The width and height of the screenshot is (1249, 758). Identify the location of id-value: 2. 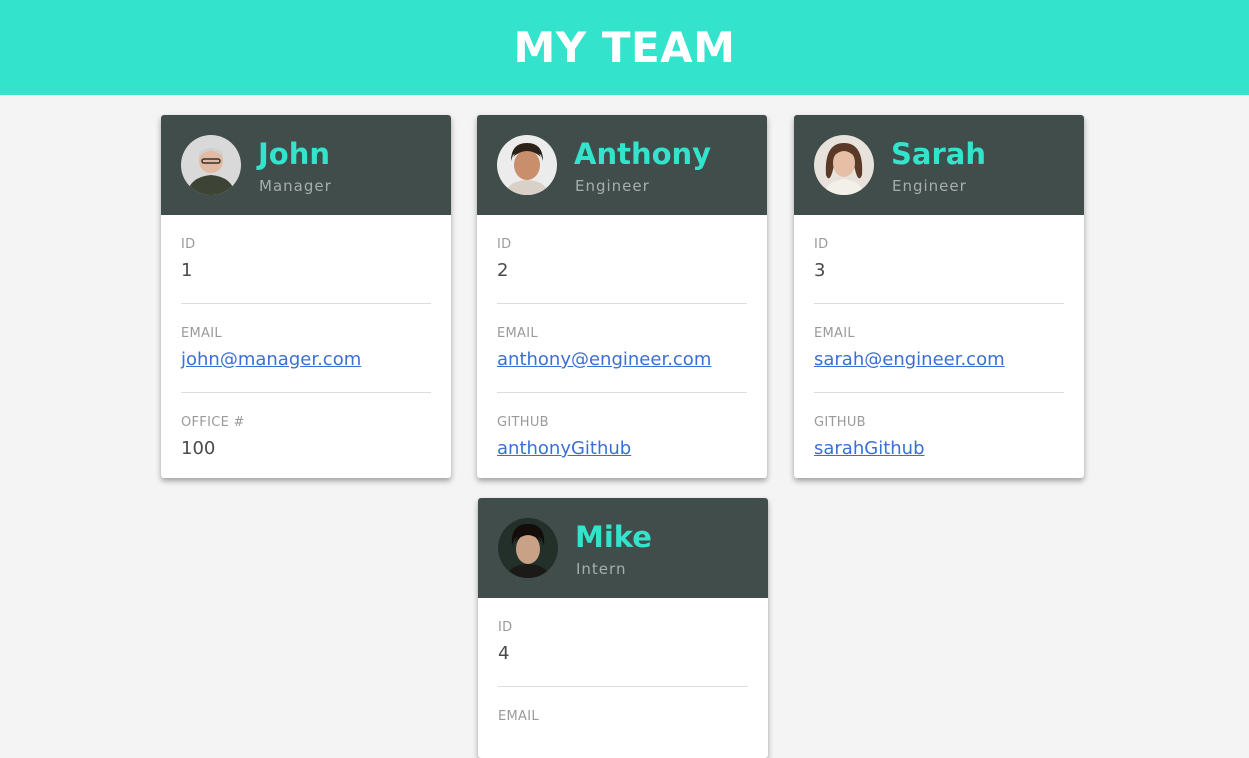
(503, 270).